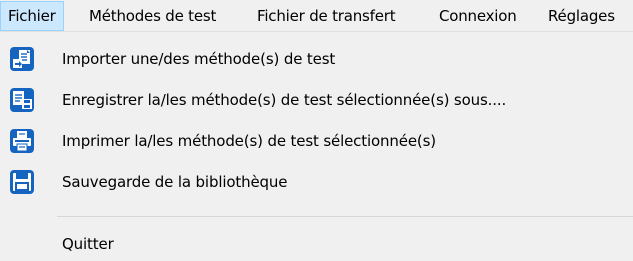  What do you see at coordinates (22, 141) in the screenshot?
I see `print-icon` at bounding box center [22, 141].